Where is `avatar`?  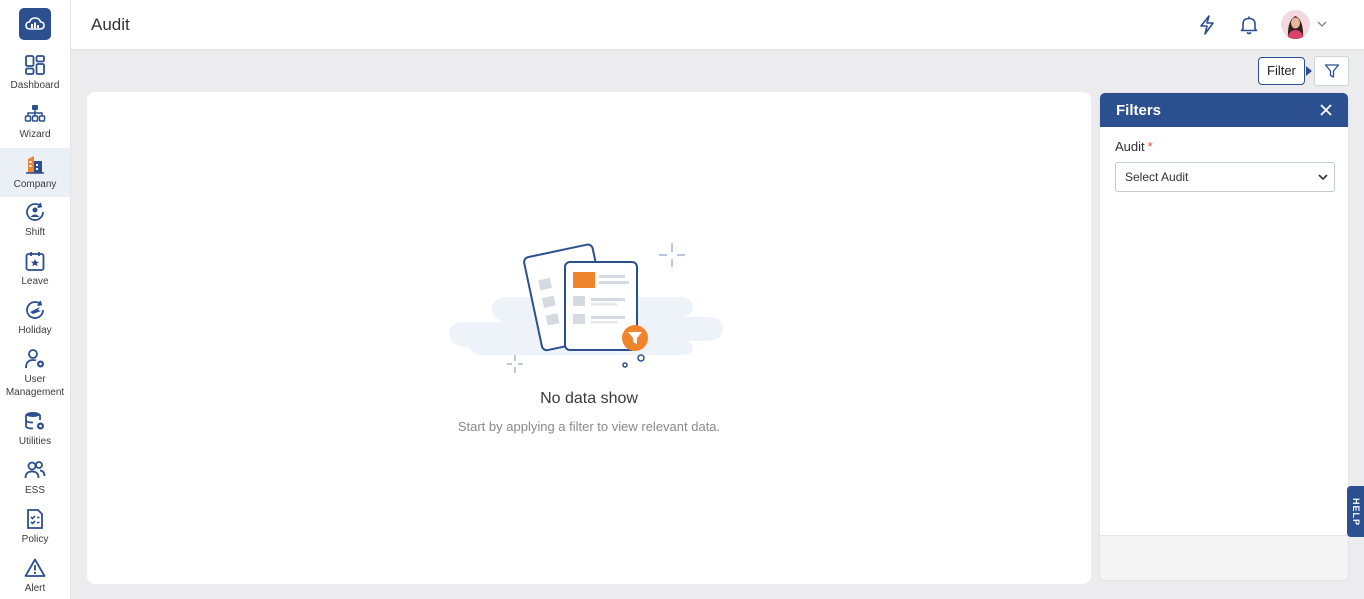
avatar is located at coordinates (1295, 24).